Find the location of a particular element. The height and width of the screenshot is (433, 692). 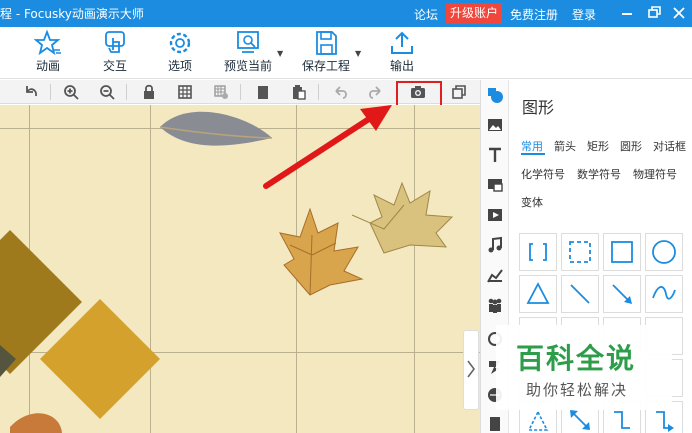

category-common-tab: 常用 is located at coordinates (532, 146).